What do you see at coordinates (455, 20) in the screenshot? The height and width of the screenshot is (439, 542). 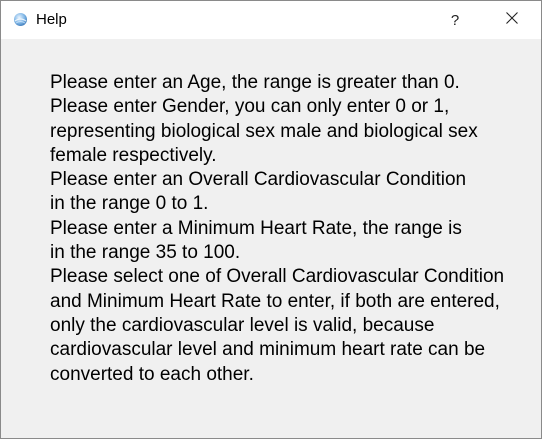 I see `context-help-button: ?` at bounding box center [455, 20].